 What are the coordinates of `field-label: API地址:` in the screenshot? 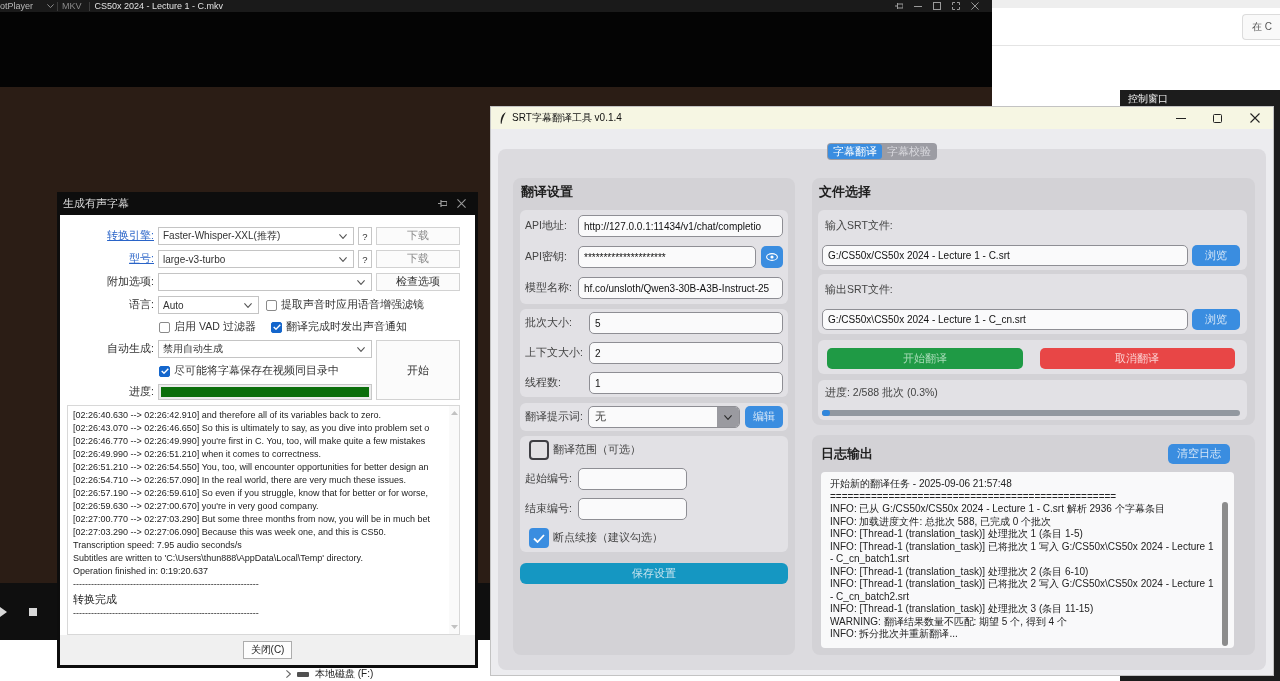 It's located at (546, 226).